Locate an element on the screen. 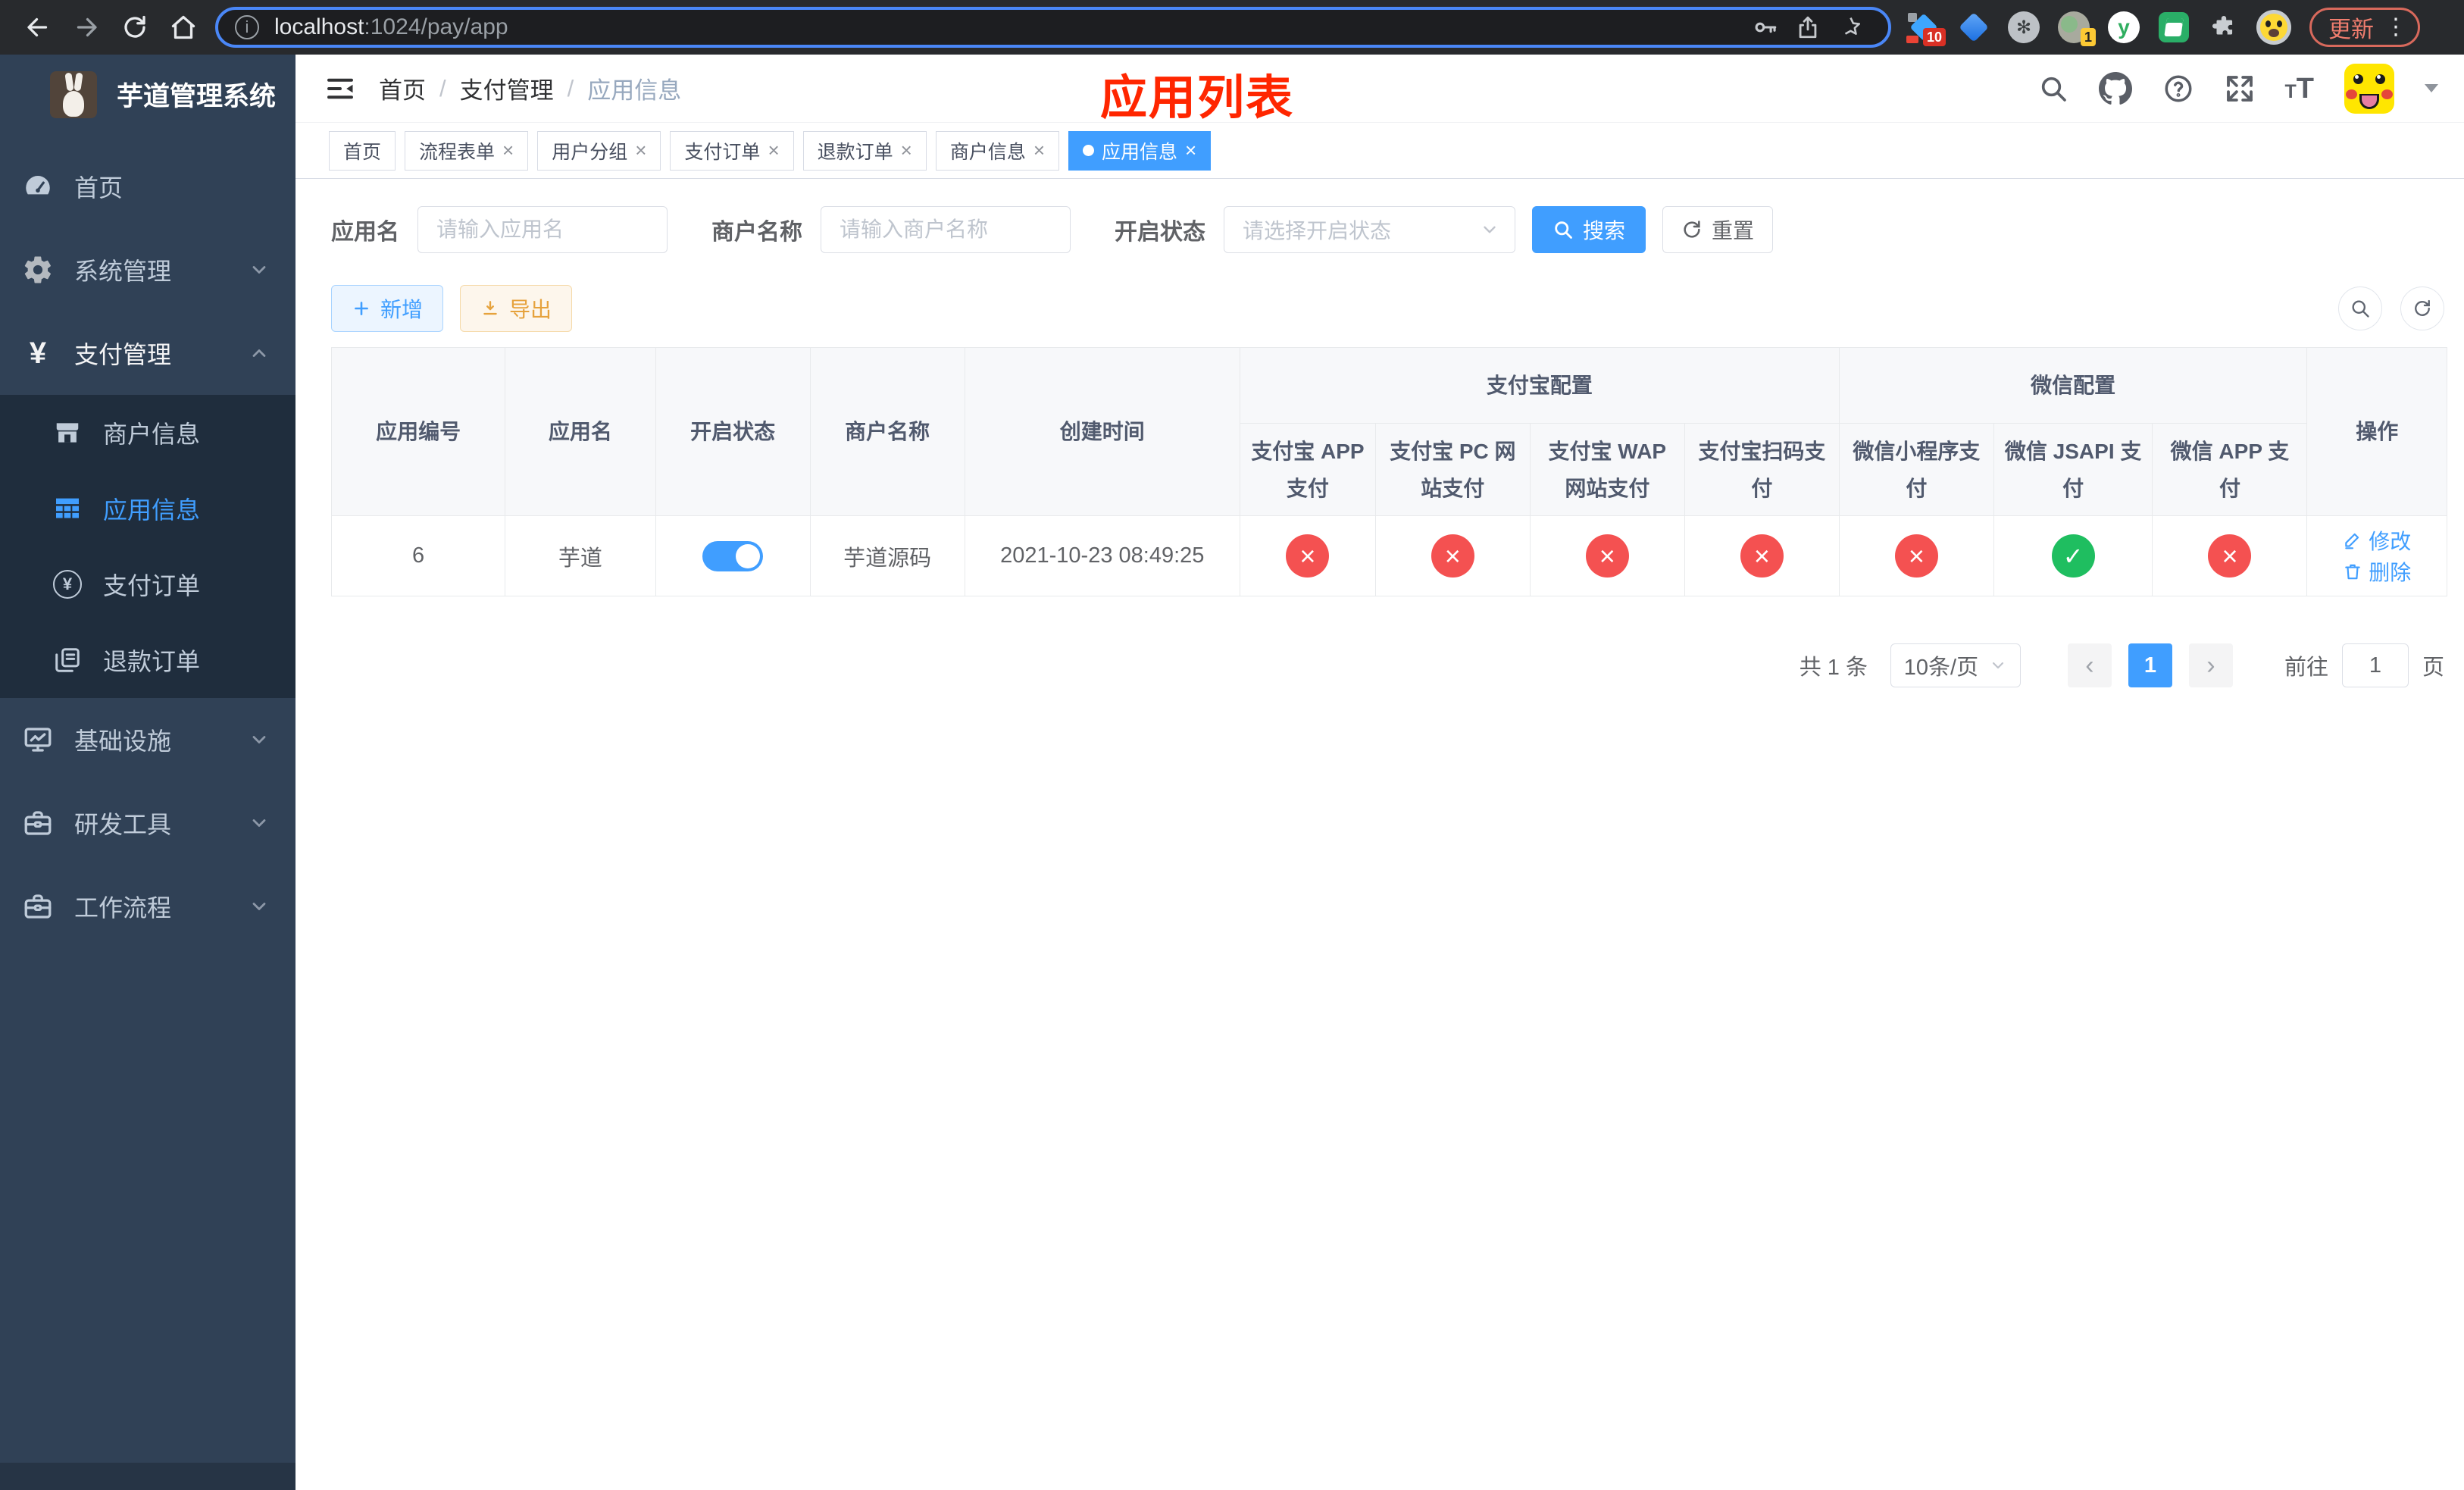  merchant-name-input is located at coordinates (946, 229).